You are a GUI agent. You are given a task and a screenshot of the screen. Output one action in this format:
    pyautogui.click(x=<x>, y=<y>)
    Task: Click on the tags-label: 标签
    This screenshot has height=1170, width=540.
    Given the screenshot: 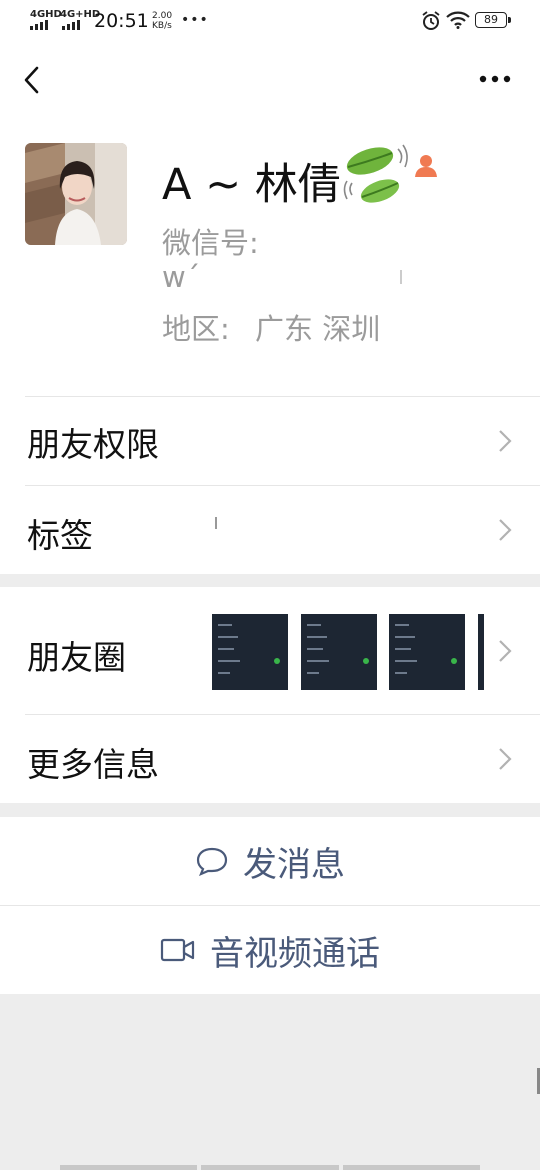 What is the action you would take?
    pyautogui.click(x=60, y=535)
    